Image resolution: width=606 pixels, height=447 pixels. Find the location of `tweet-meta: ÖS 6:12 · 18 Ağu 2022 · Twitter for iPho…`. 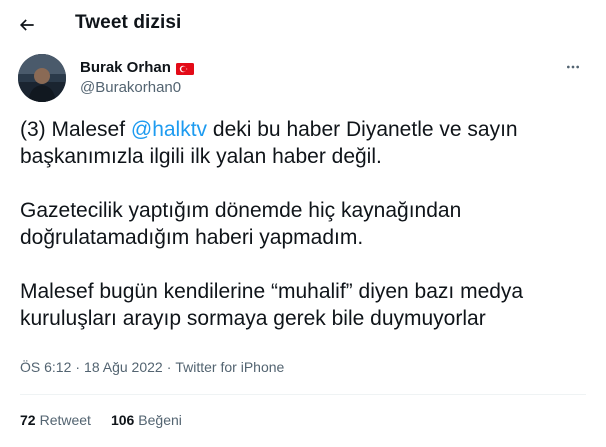

tweet-meta: ÖS 6:12 · 18 Ağu 2022 · Twitter for iPho… is located at coordinates (152, 367).